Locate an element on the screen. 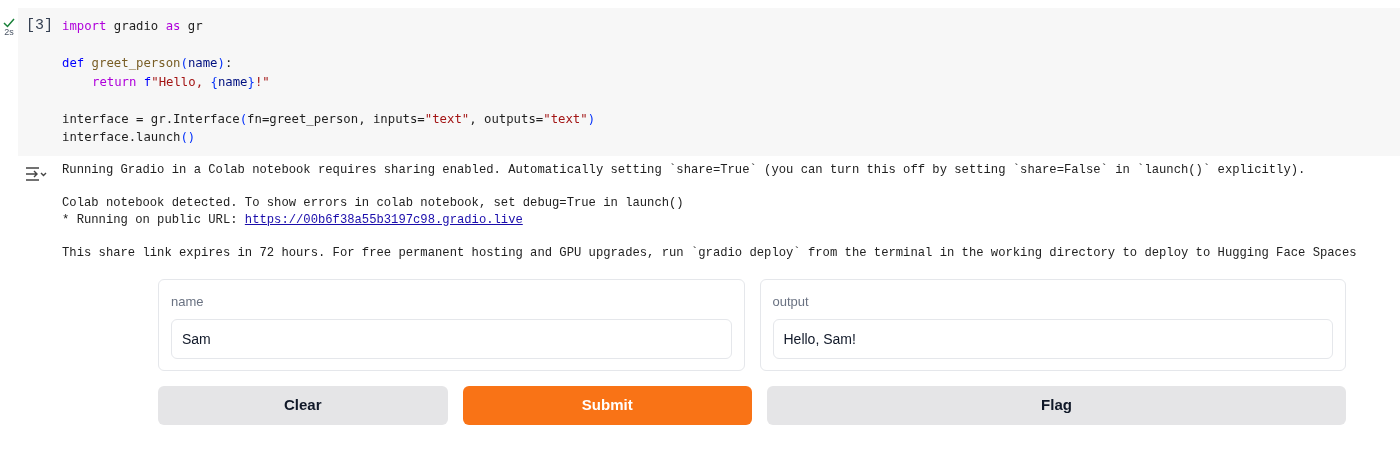 The width and height of the screenshot is (1400, 454). run-duration: 2s is located at coordinates (9, 32).